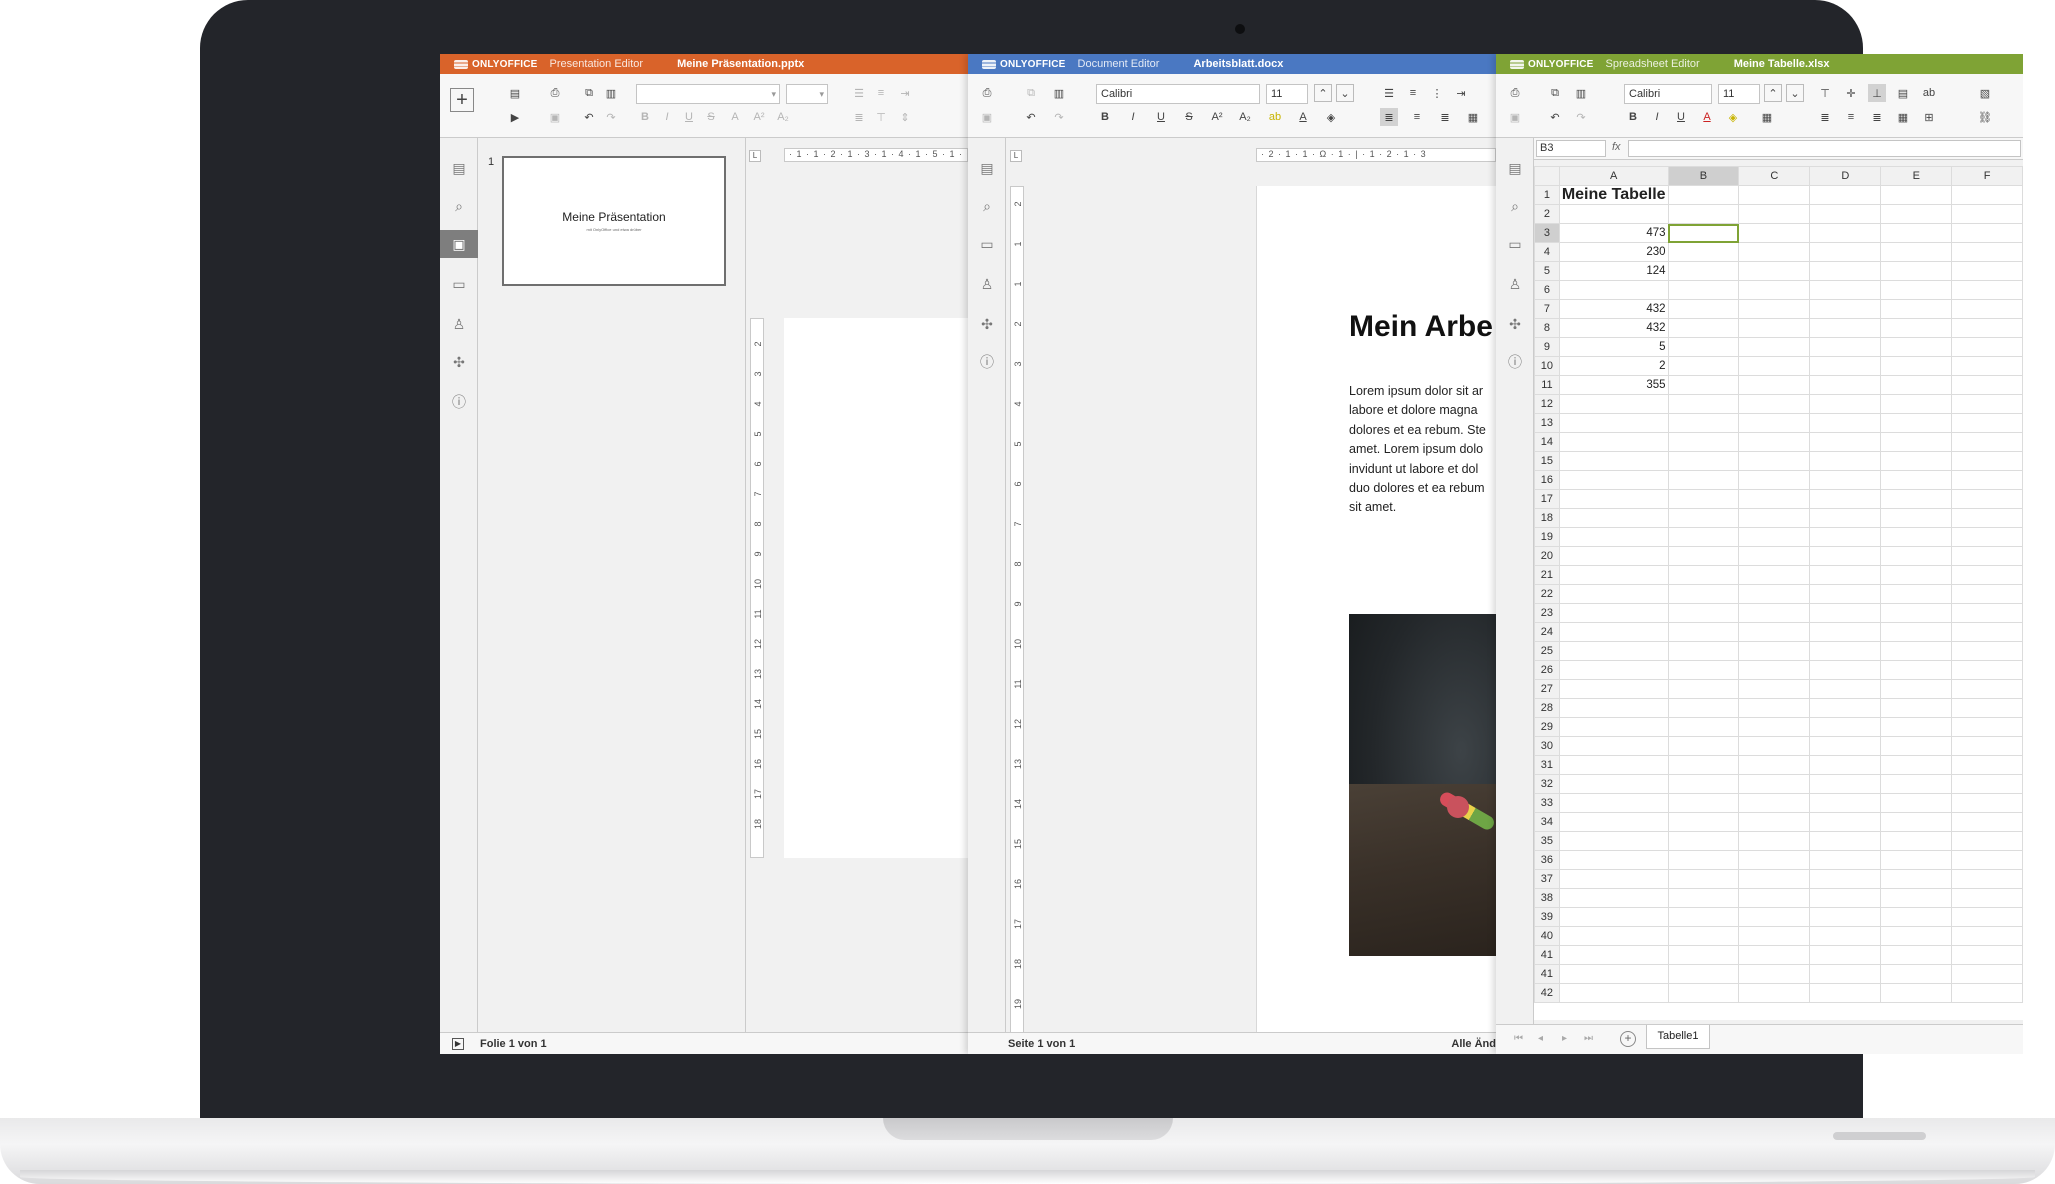  What do you see at coordinates (1985, 117) in the screenshot?
I see `hyperlink-icon: ⛓` at bounding box center [1985, 117].